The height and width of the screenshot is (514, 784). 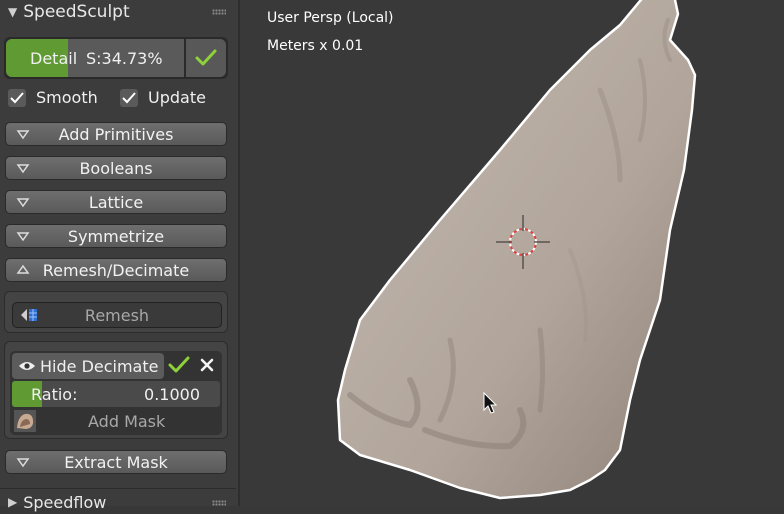 I want to click on extract-mask-label: Extract Mask, so click(x=116, y=462).